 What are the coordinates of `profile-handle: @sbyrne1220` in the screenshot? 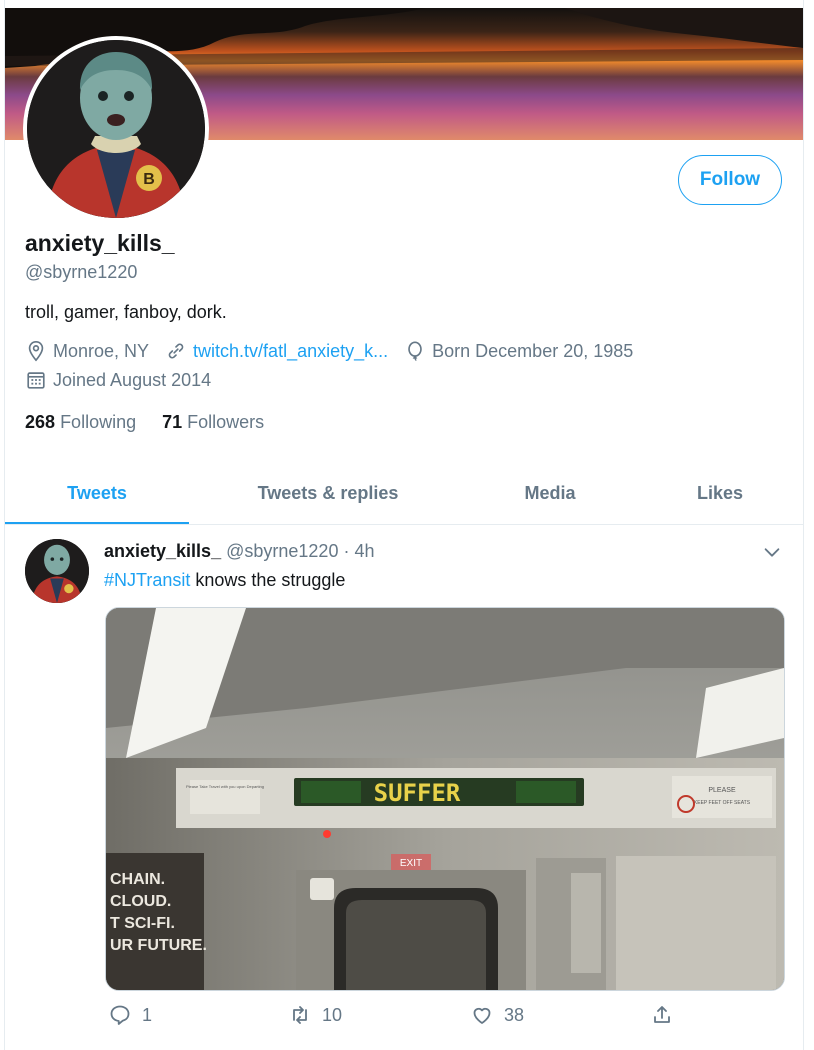 It's located at (81, 272).